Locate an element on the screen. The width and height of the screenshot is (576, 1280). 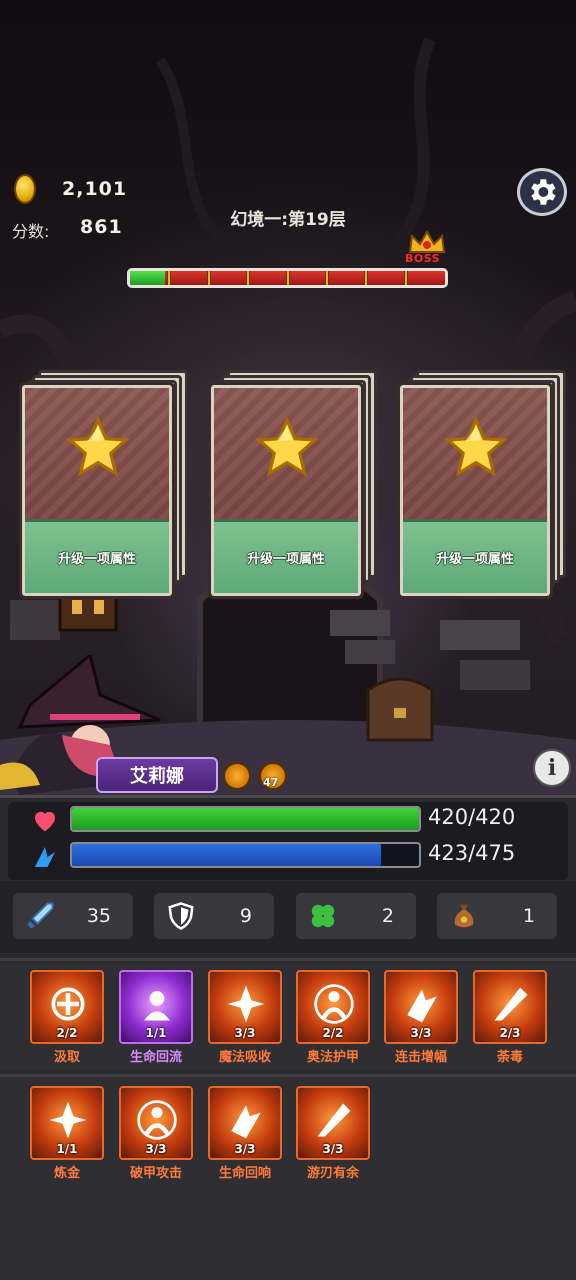
luck-stat: 2 is located at coordinates (356, 916).